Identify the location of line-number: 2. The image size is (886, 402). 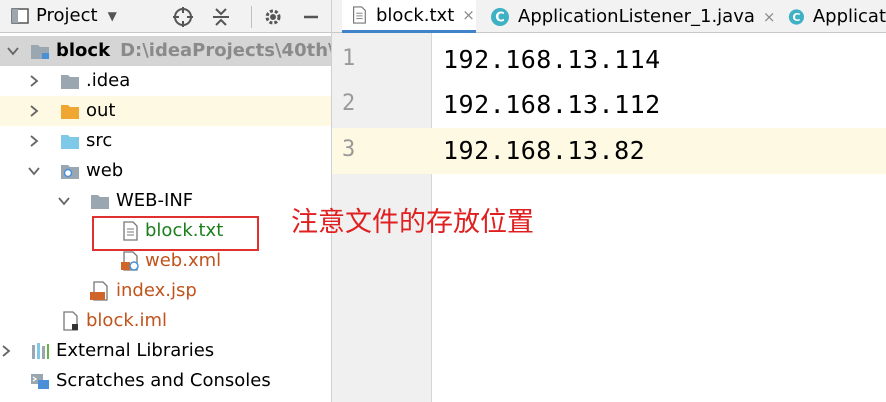
(349, 103).